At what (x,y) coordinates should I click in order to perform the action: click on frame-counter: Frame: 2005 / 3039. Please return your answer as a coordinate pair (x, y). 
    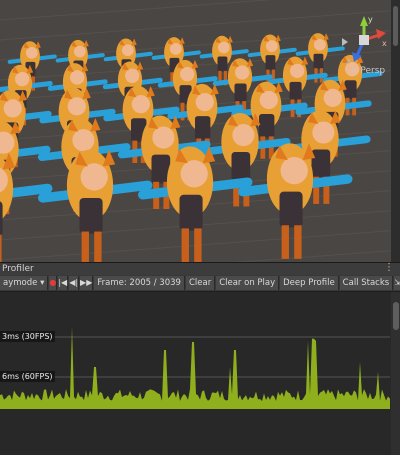
    Looking at the image, I should click on (139, 283).